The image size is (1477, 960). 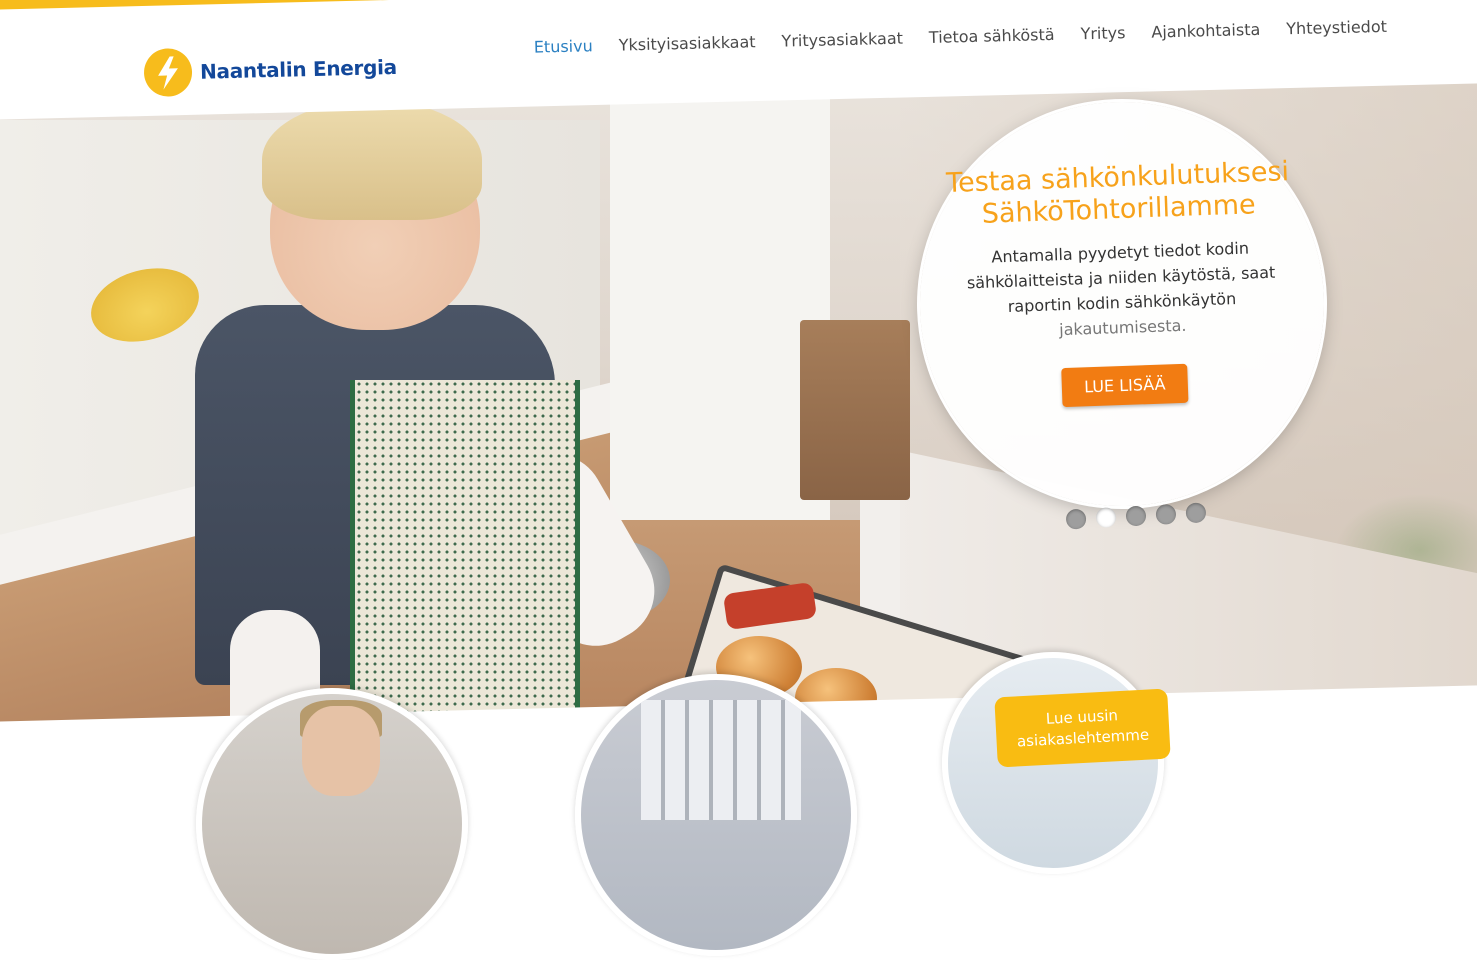 What do you see at coordinates (1125, 385) in the screenshot?
I see `read-more-button: LUE LISÄÄ` at bounding box center [1125, 385].